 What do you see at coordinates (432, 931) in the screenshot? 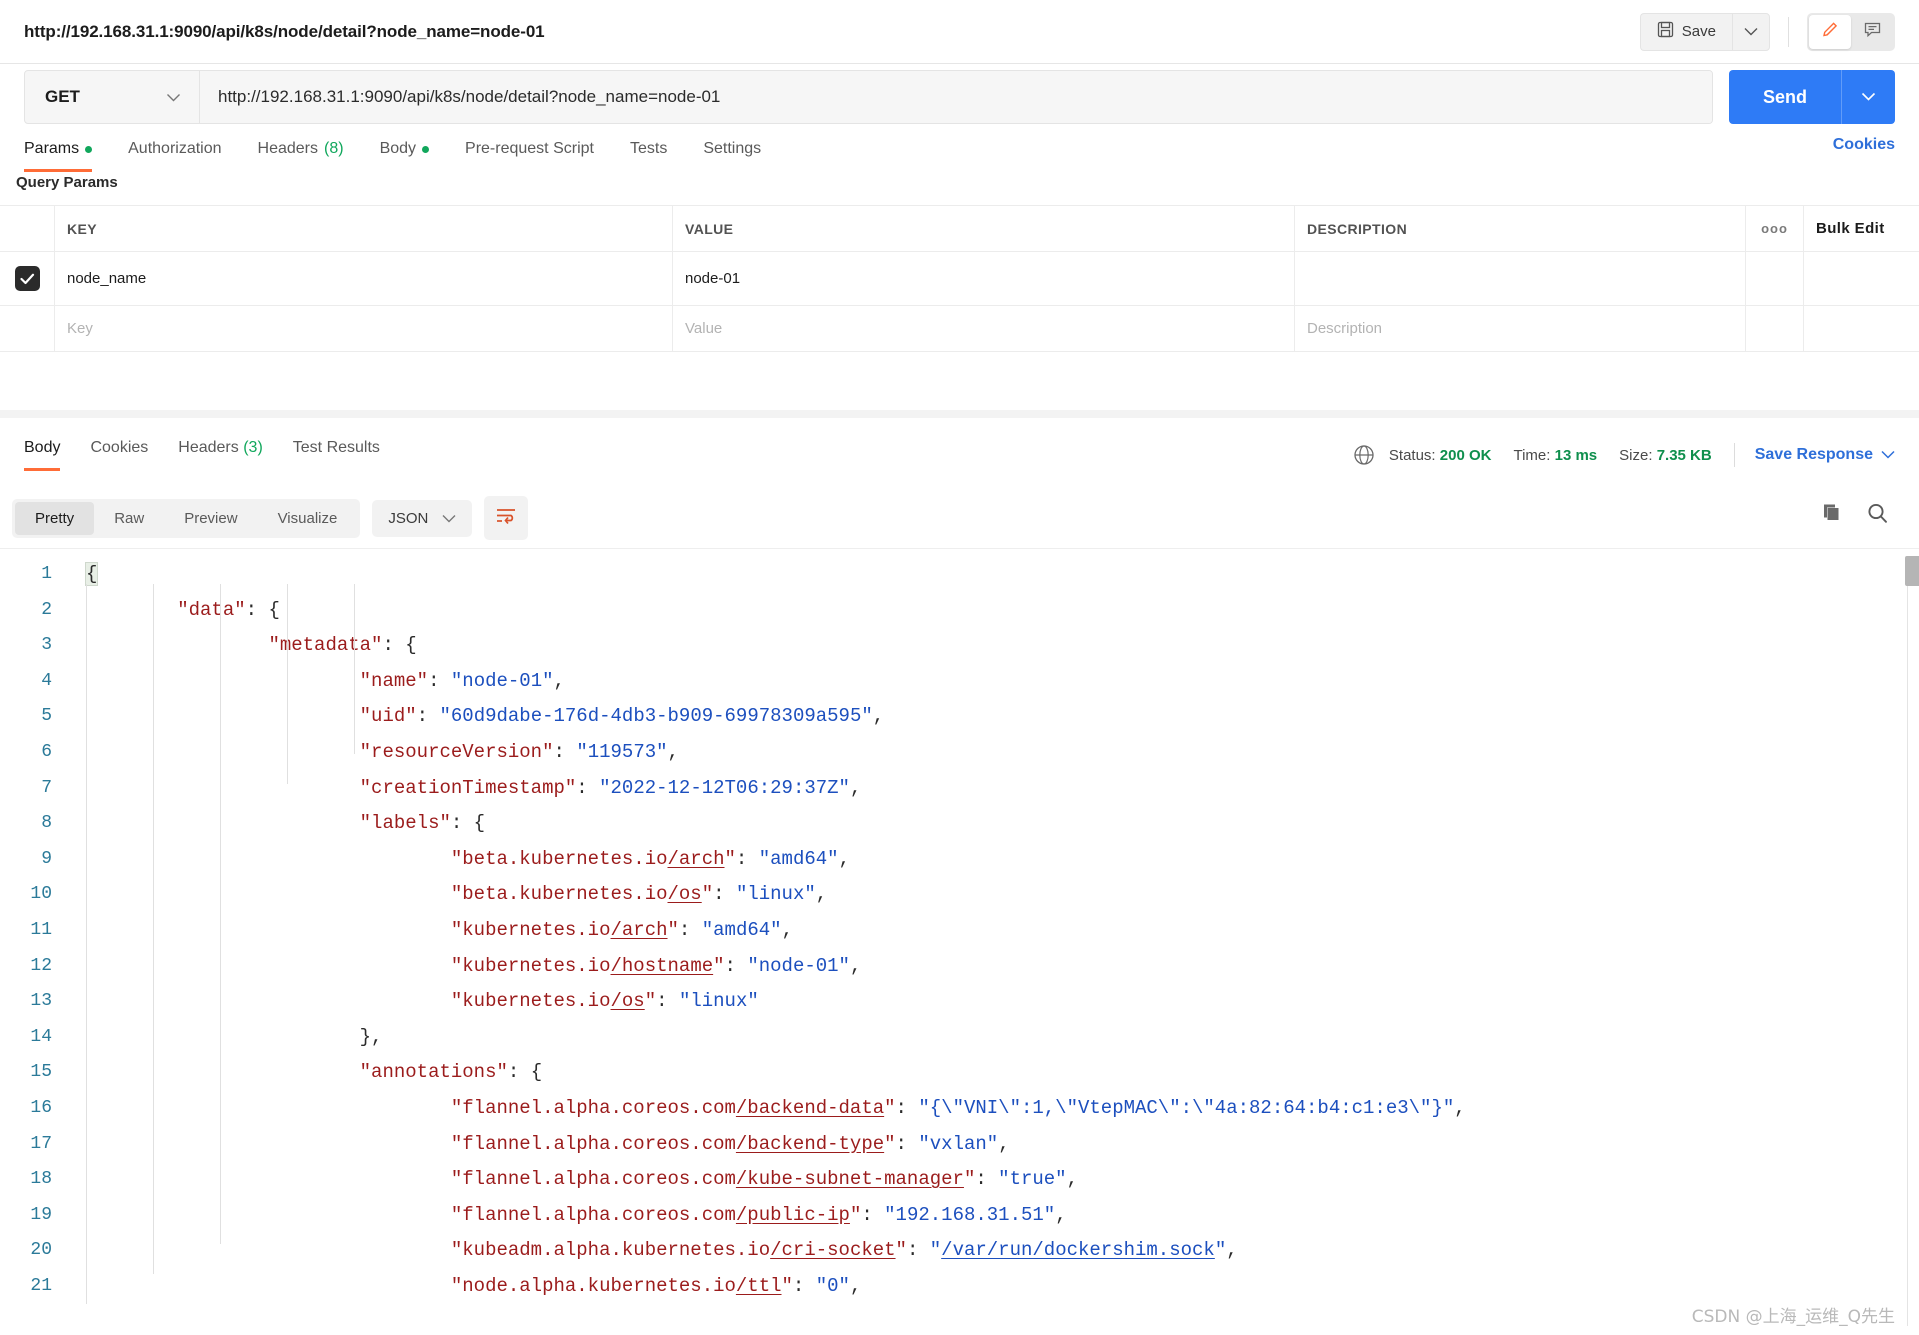
I see `code-text: "kubernetes.io/arch": "amd64",` at bounding box center [432, 931].